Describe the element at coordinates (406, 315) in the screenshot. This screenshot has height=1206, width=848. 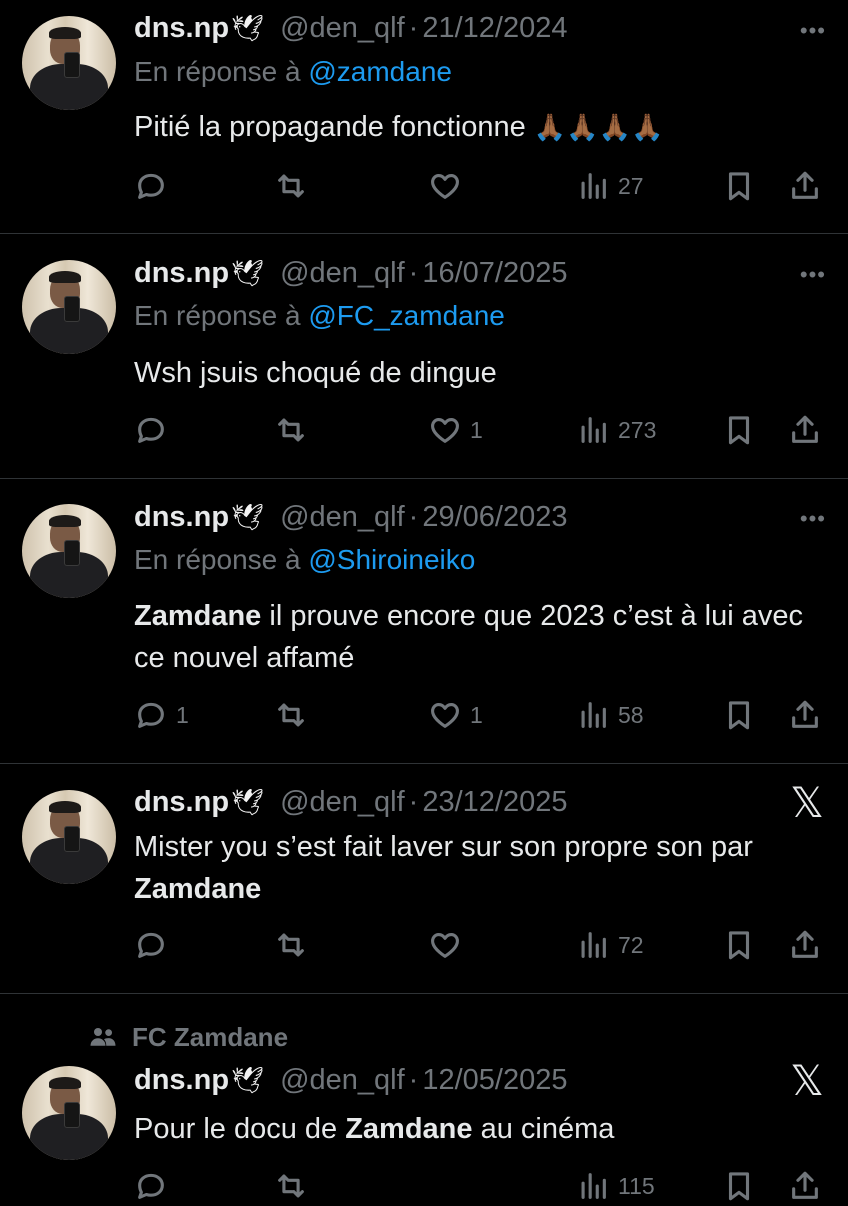
I see `reply-mention-link: @FC_zamdane` at that location.